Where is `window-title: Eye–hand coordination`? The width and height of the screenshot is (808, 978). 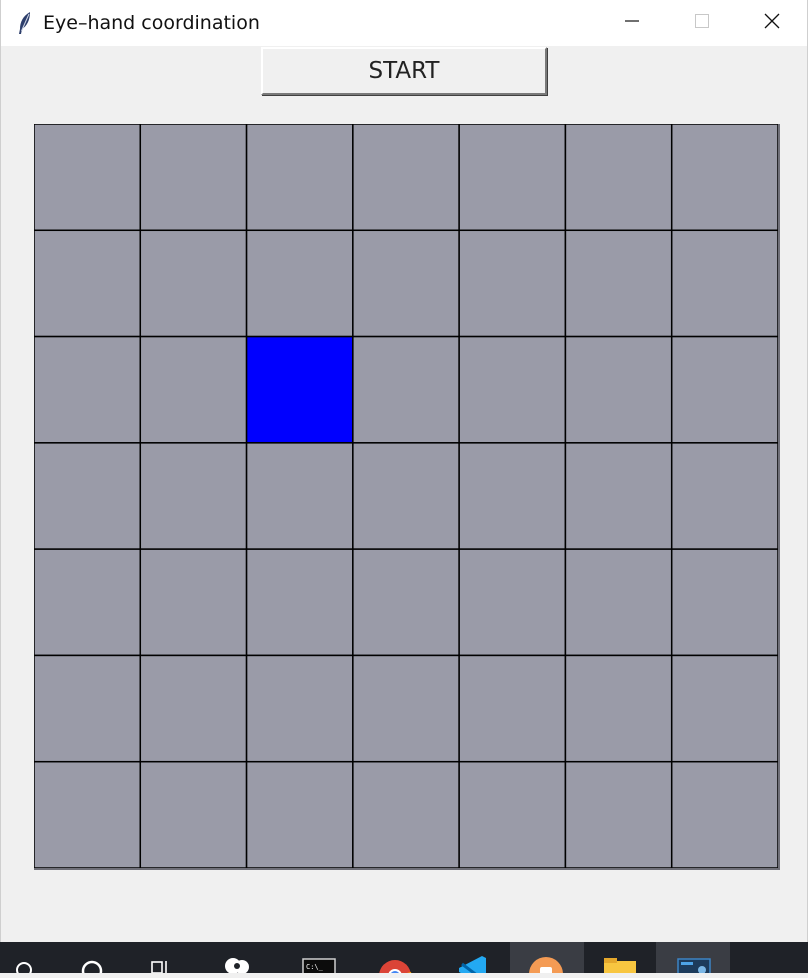 window-title: Eye–hand coordination is located at coordinates (151, 23).